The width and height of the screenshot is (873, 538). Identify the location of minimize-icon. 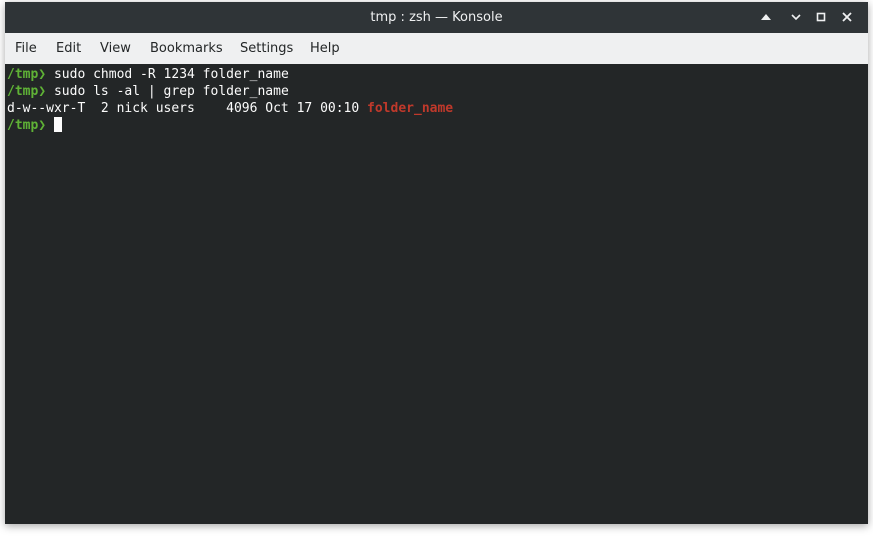
(796, 17).